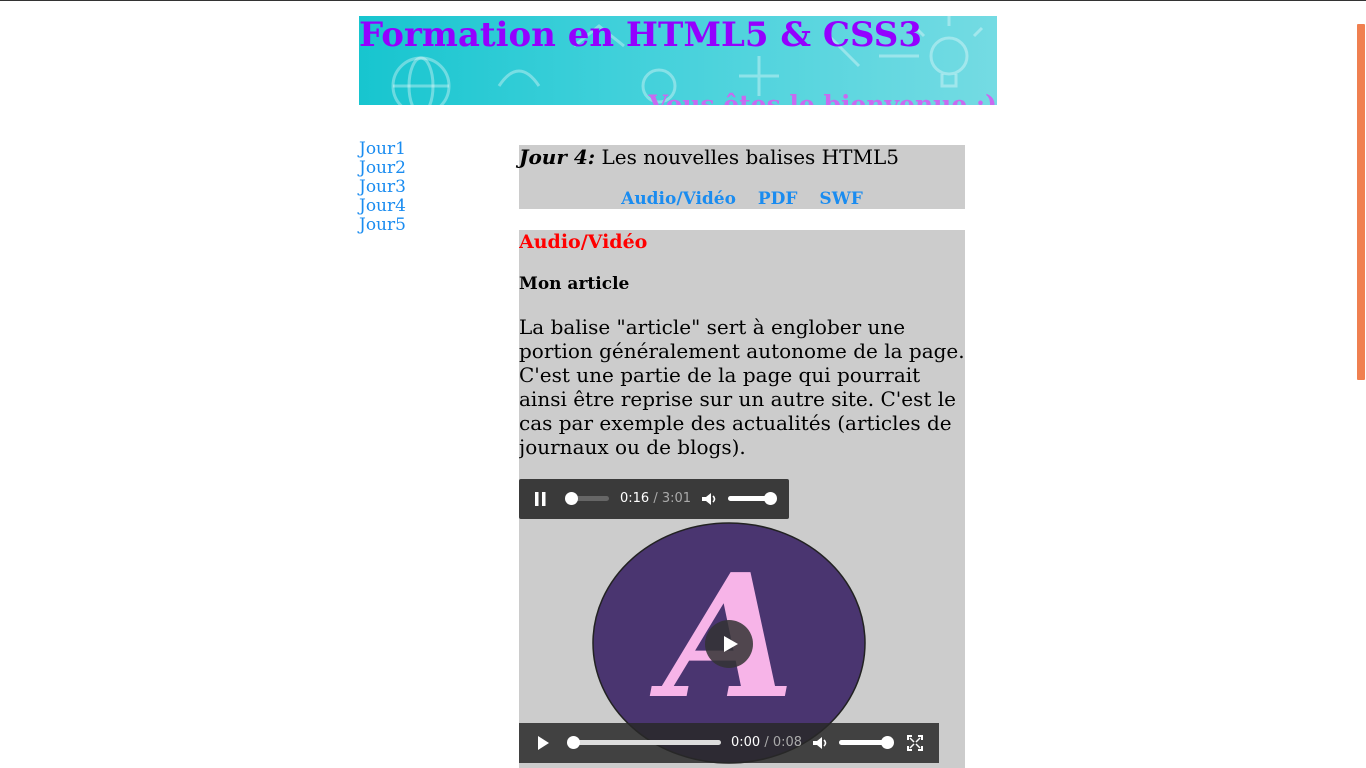 Image resolution: width=1366 pixels, height=768 pixels. I want to click on section-title: Audio/Vidéo, so click(583, 242).